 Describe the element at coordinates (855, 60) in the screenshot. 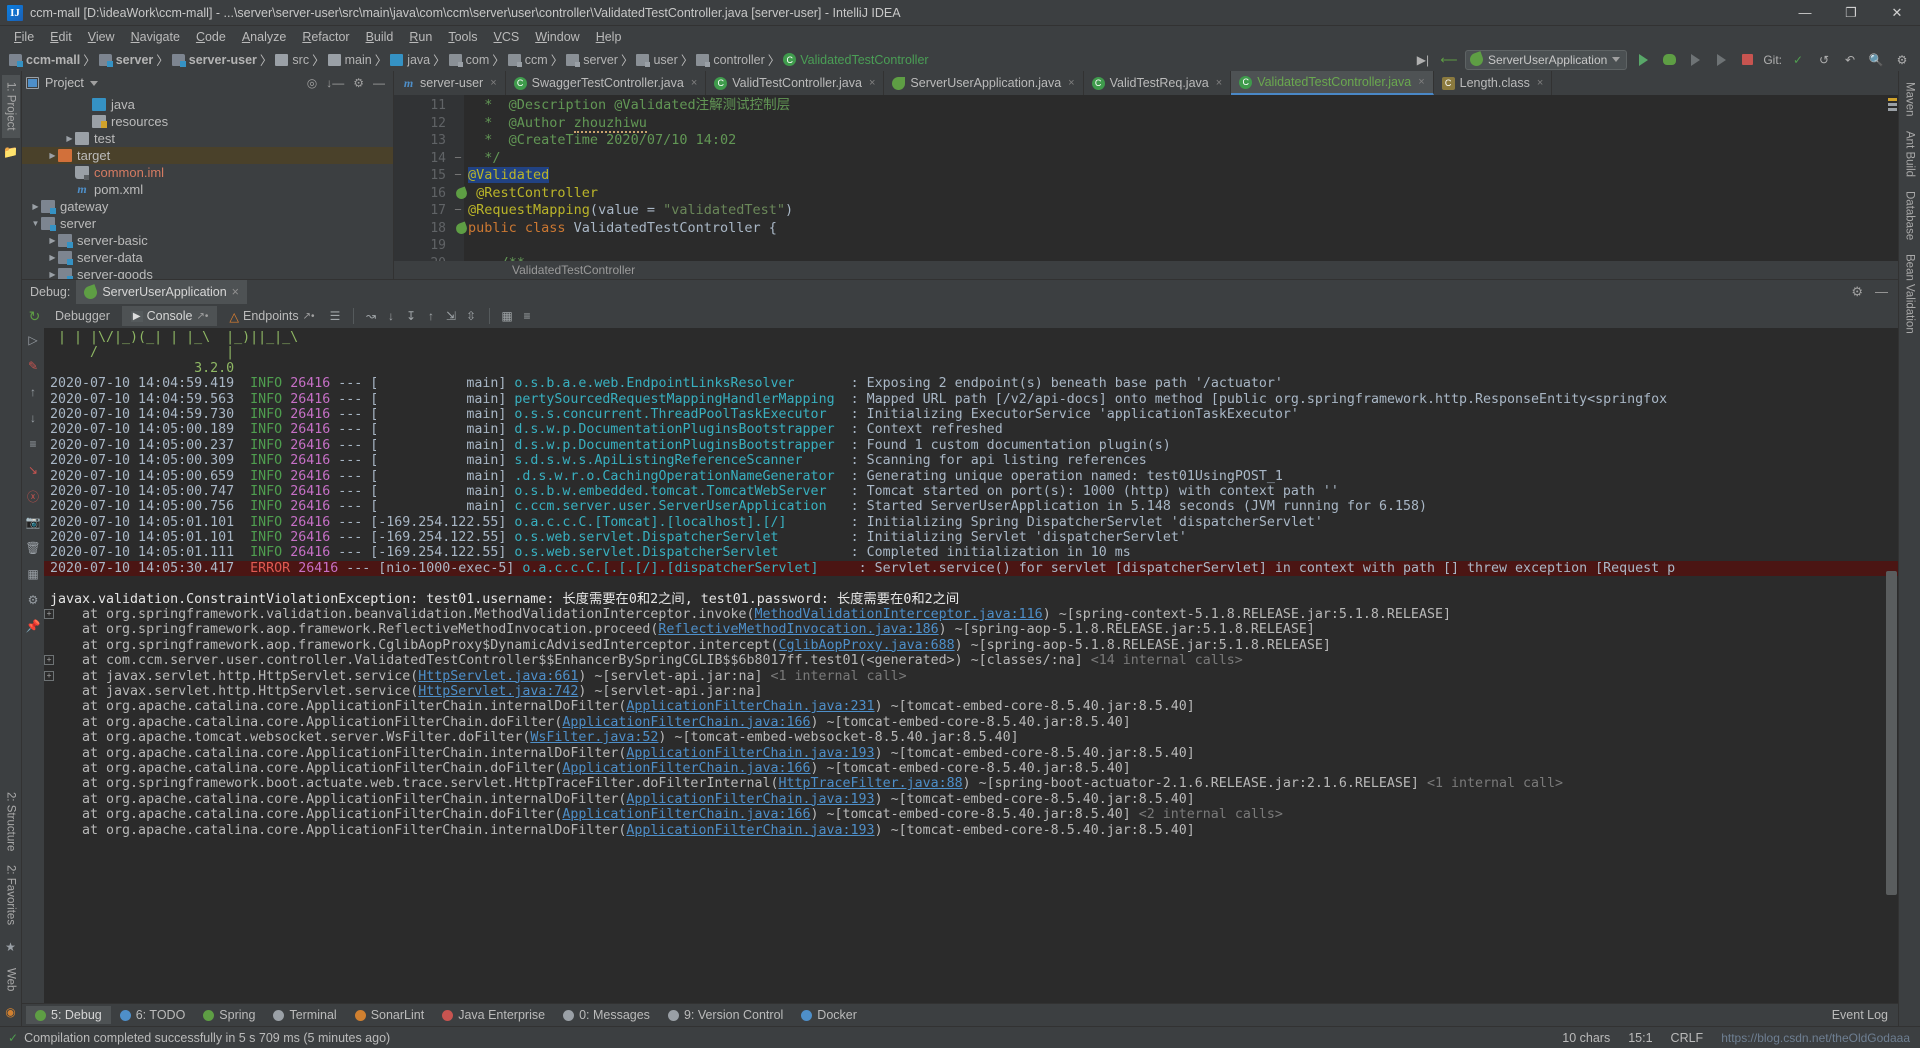

I see `breadcrumb-validatedtestcontroller: C ValidatedTestController` at that location.